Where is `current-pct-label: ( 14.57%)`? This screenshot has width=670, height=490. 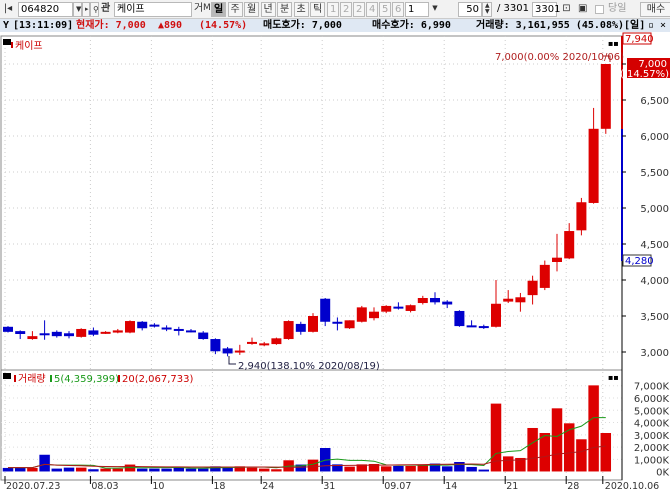
current-pct-label: ( 14.57%) is located at coordinates (644, 74).